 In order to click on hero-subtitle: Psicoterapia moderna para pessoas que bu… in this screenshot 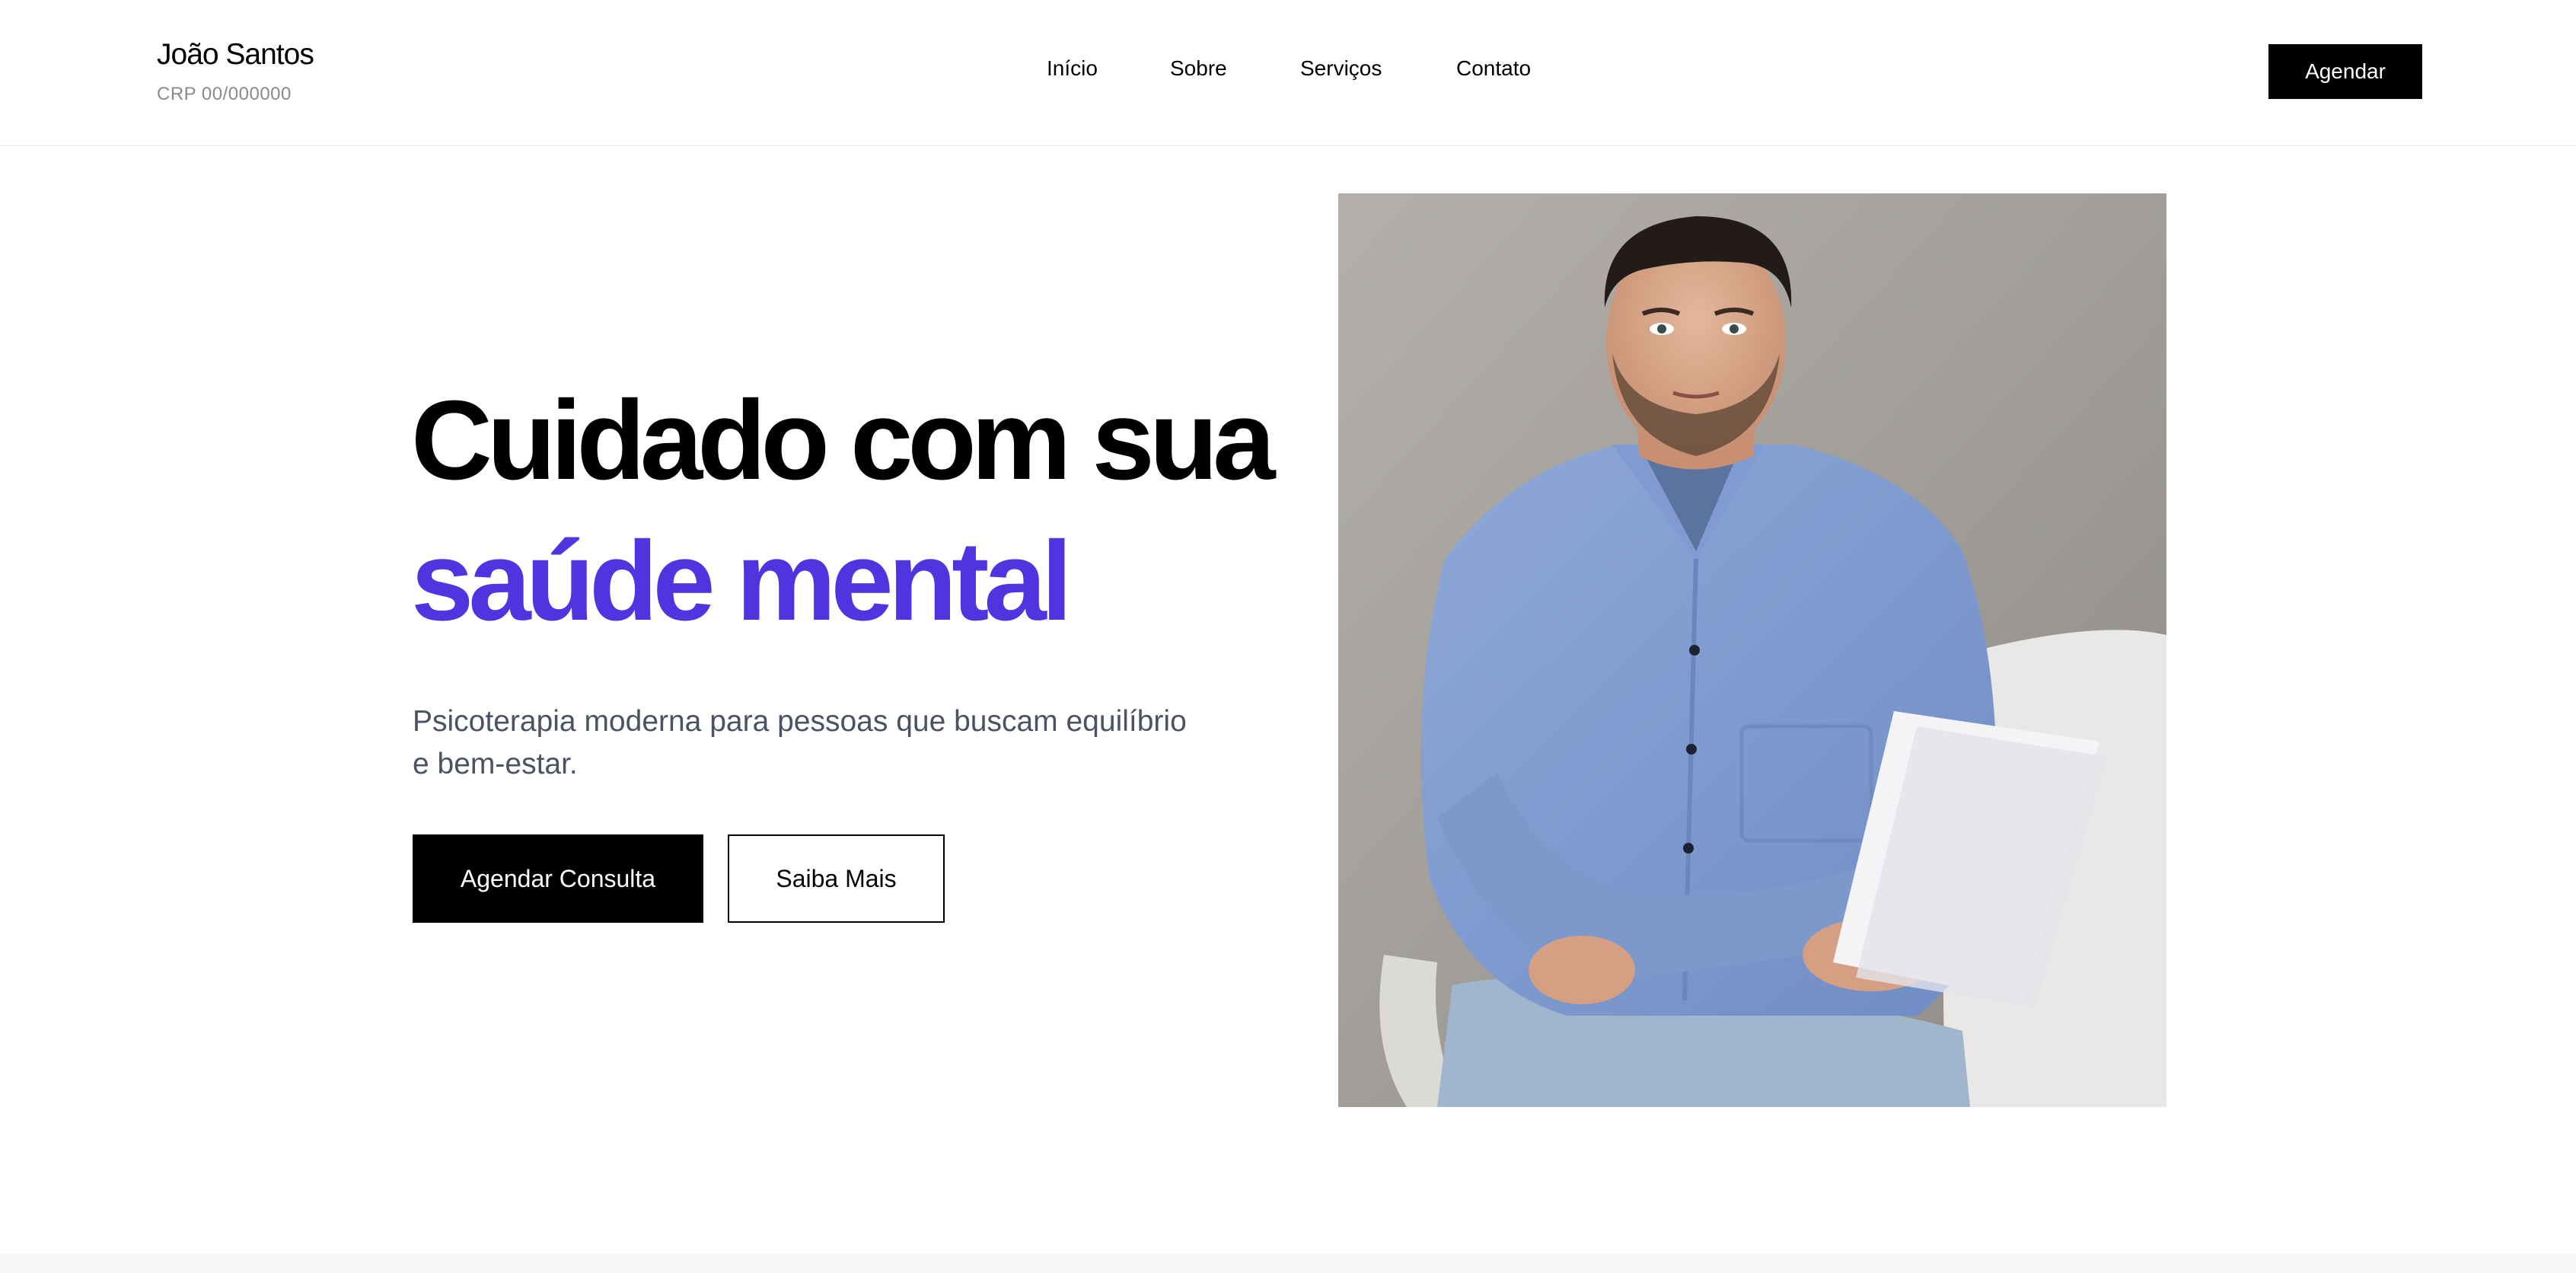, I will do `click(800, 742)`.